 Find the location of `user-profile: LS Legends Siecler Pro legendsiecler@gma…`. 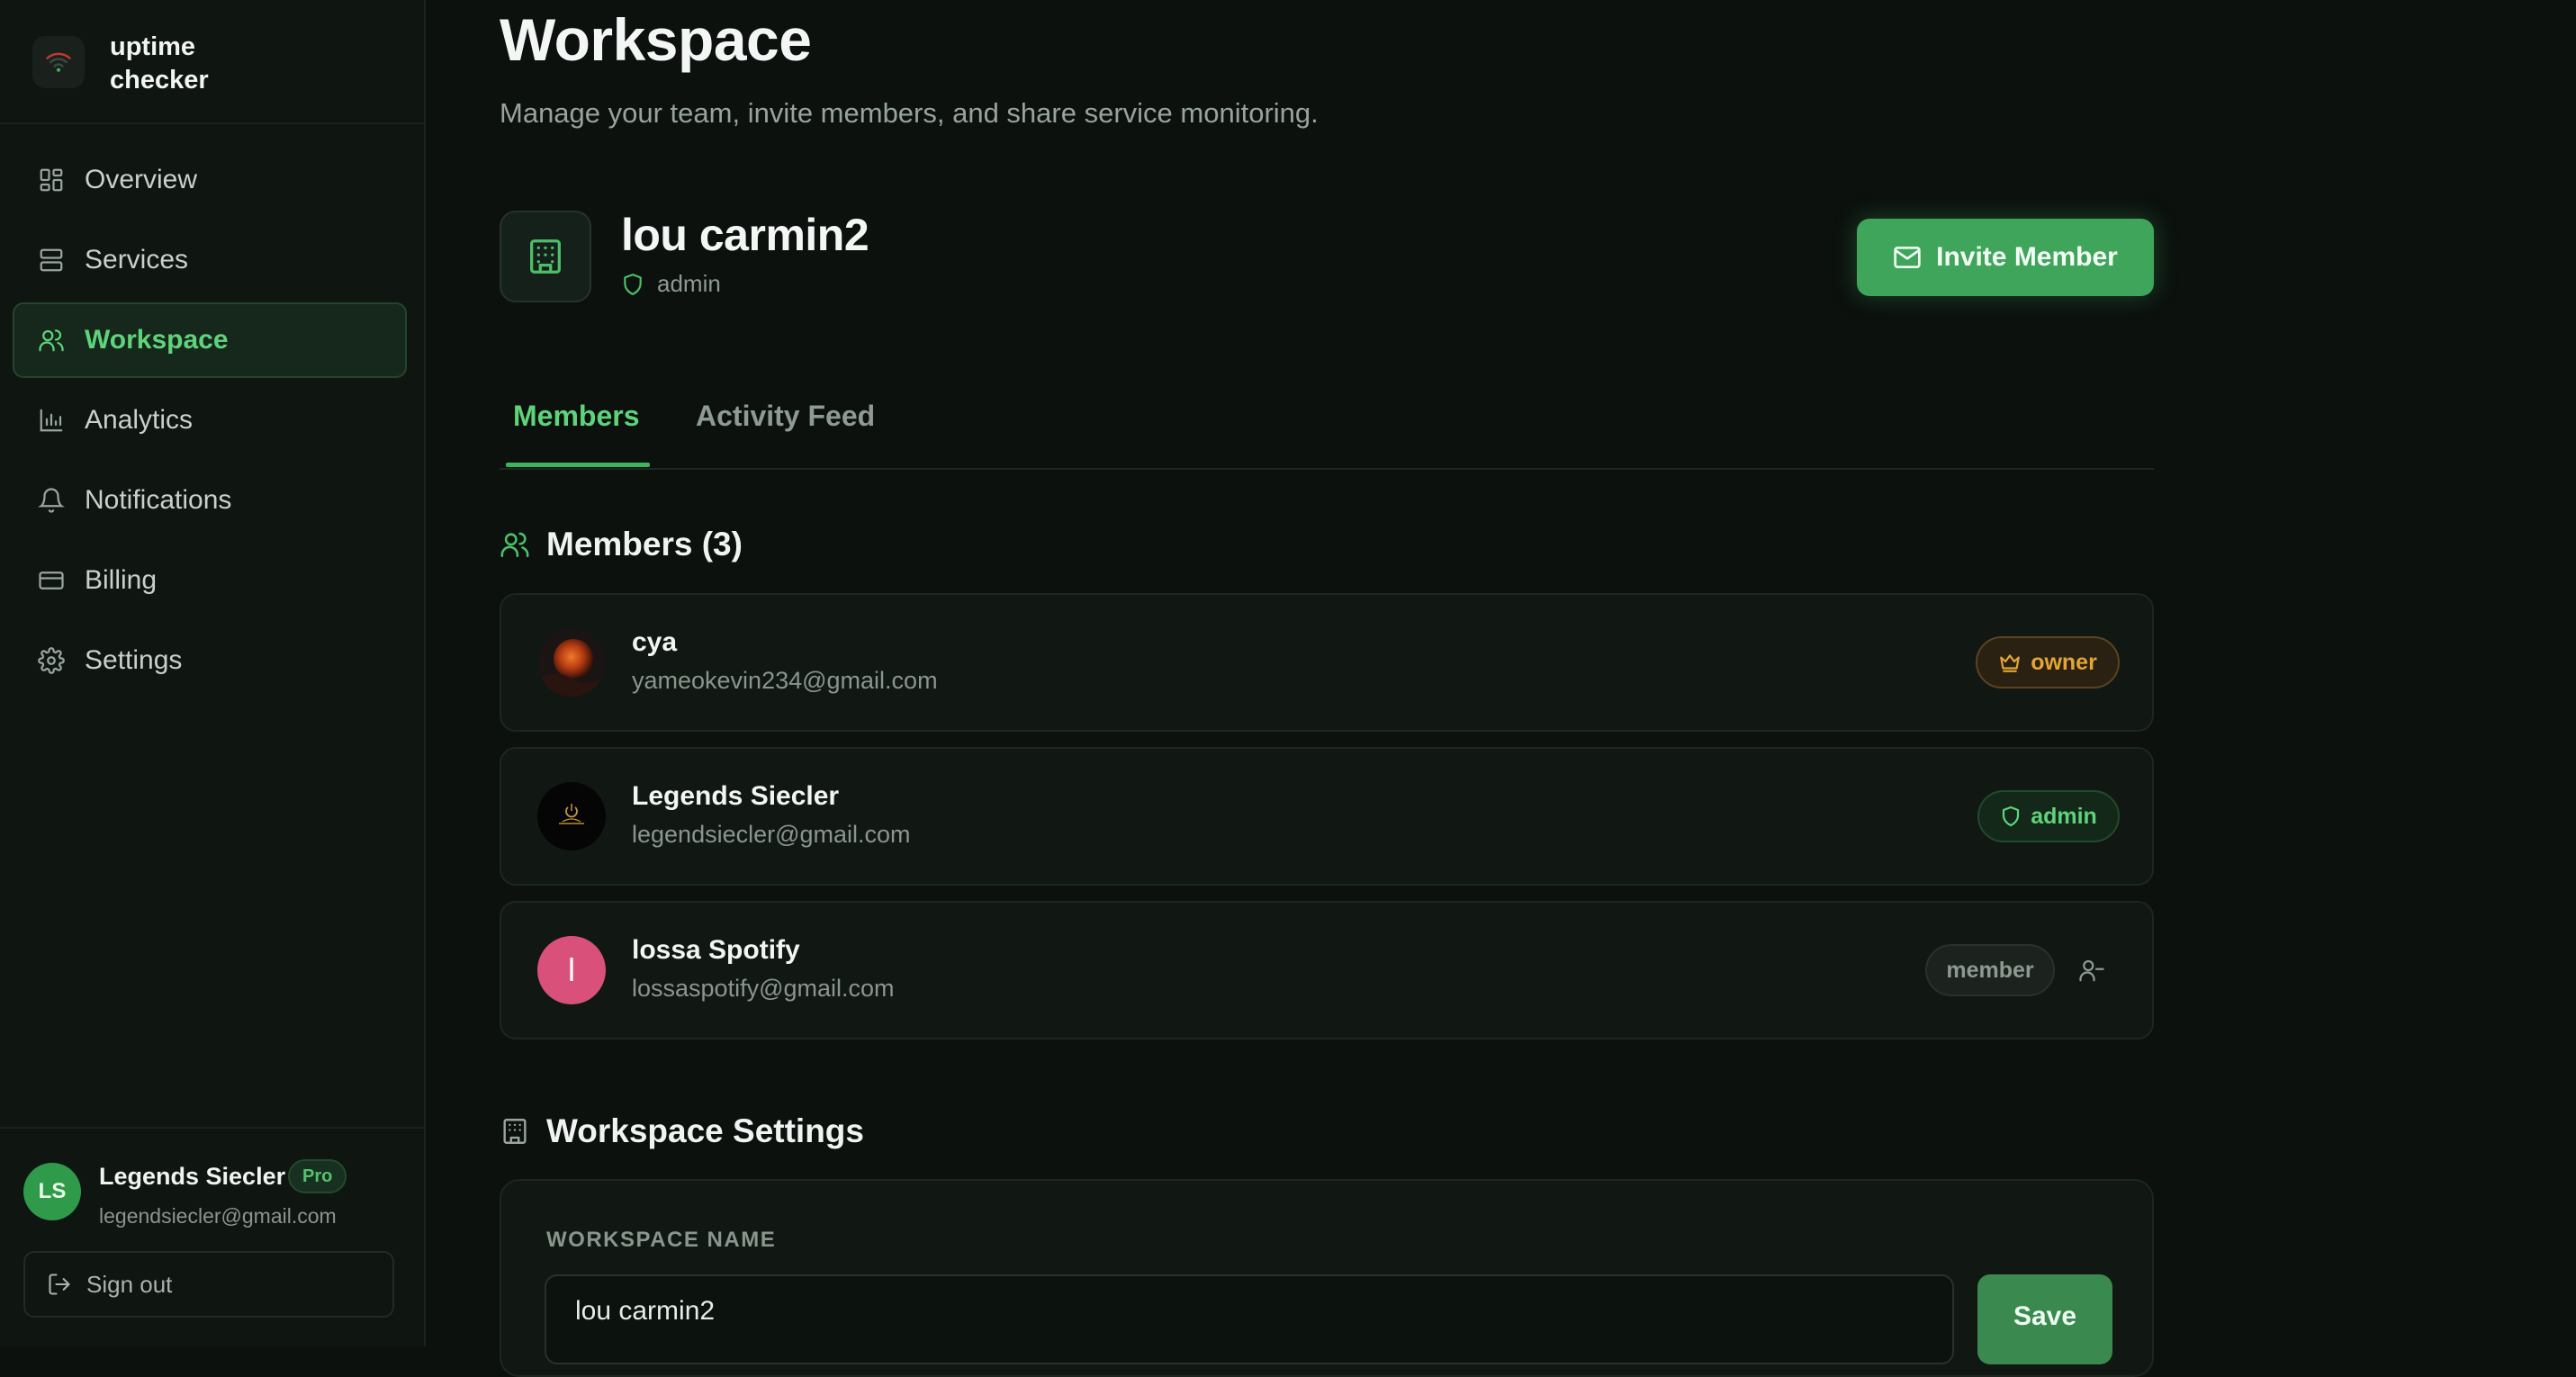

user-profile: LS Legends Siecler Pro legendsiecler@gma… is located at coordinates (212, 1237).